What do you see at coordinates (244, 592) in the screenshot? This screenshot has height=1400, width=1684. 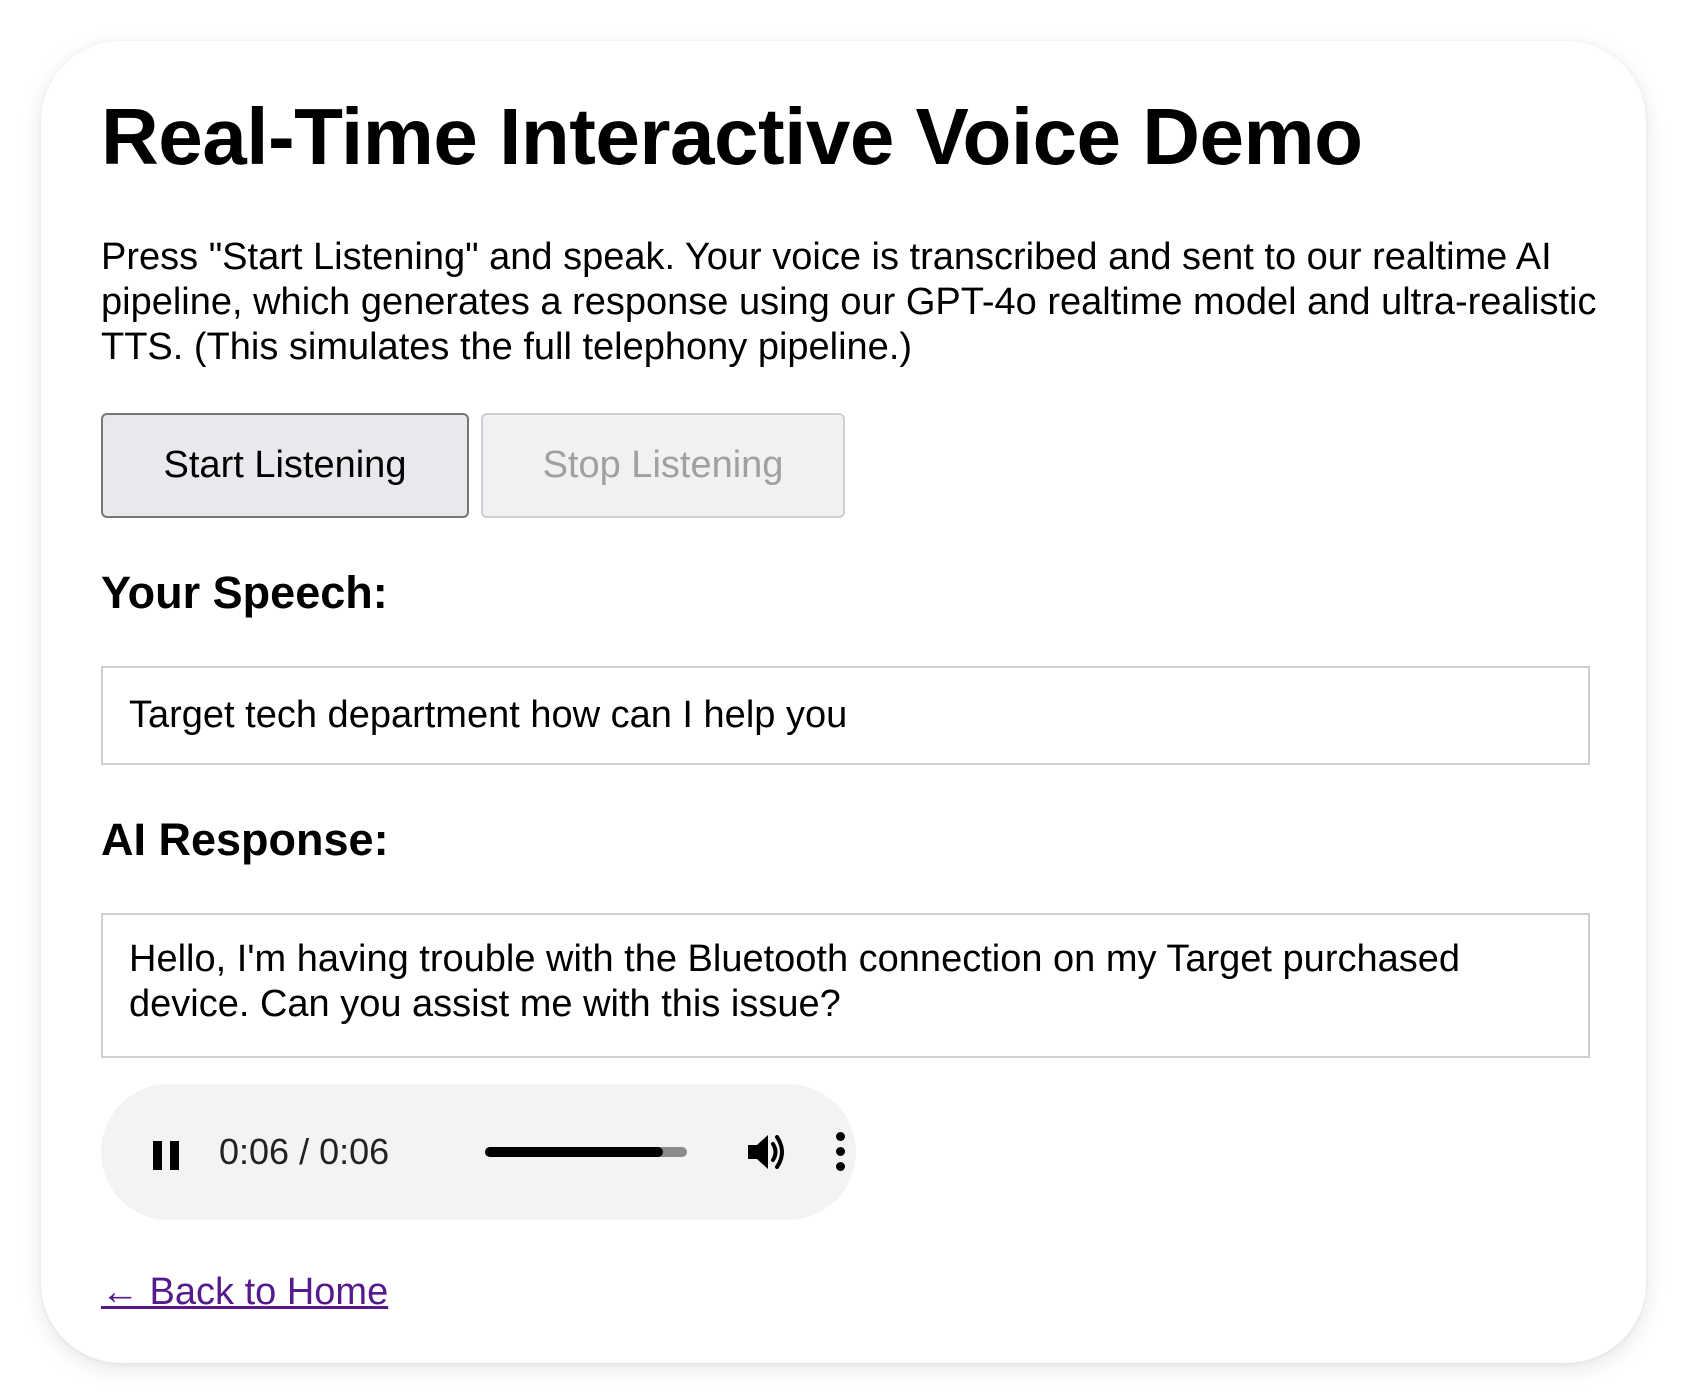 I see `speech-heading: Your Speech:` at bounding box center [244, 592].